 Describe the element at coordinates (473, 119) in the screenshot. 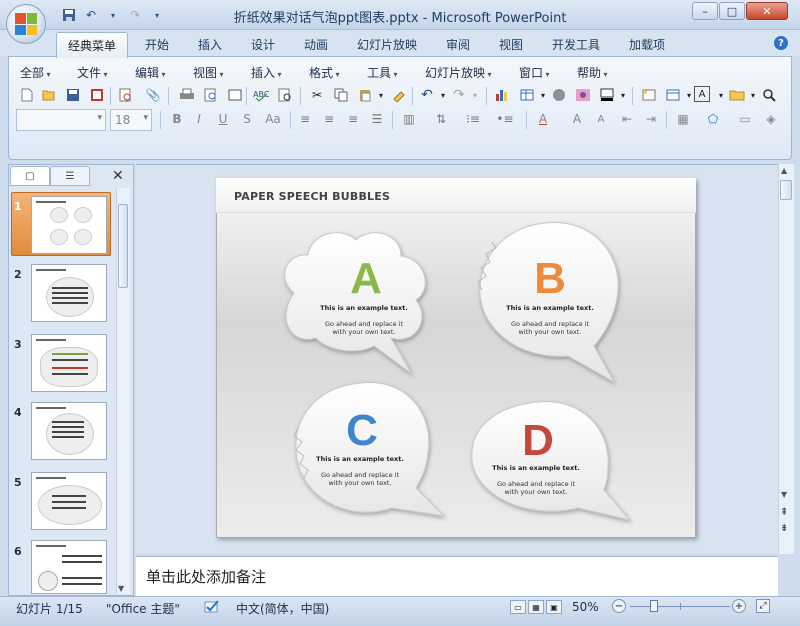

I see `numbering-icon: ⁝≡` at that location.